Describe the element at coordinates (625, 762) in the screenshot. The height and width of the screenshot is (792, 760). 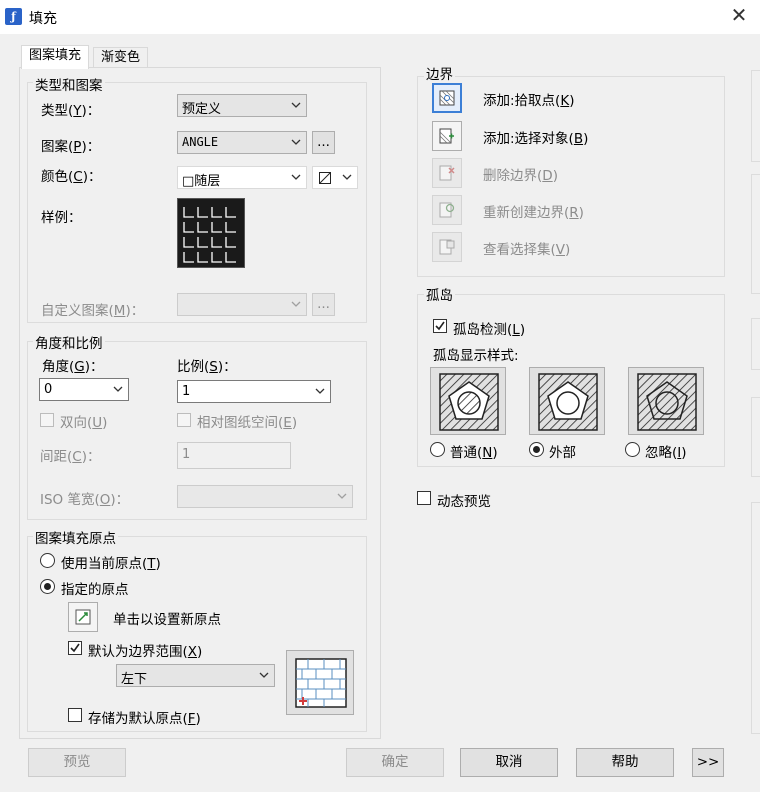
I see `help-button: 帮助` at that location.